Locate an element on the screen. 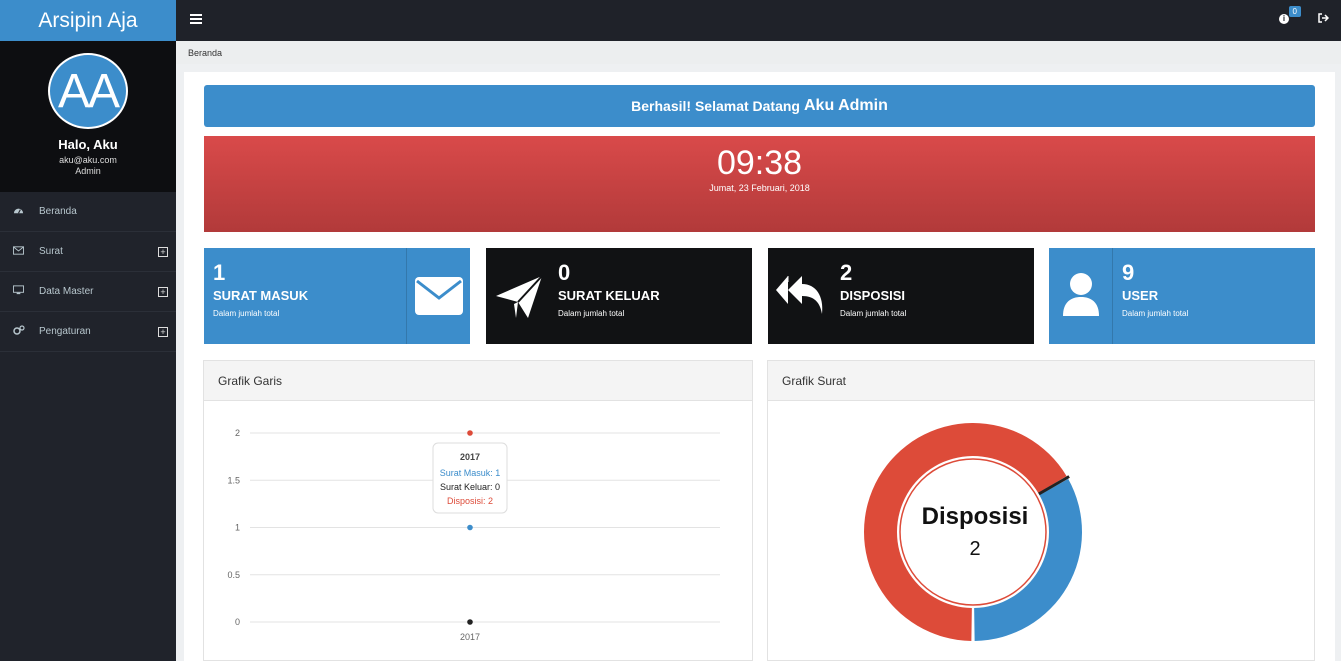  user-icon is located at coordinates (1081, 296).